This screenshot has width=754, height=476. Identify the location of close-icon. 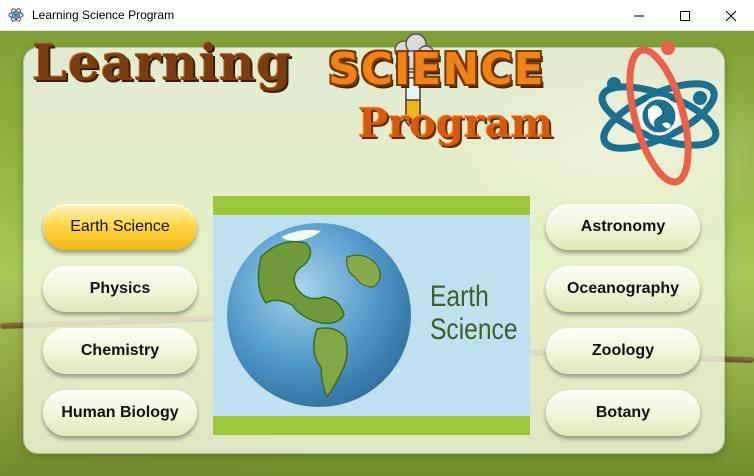
(731, 15).